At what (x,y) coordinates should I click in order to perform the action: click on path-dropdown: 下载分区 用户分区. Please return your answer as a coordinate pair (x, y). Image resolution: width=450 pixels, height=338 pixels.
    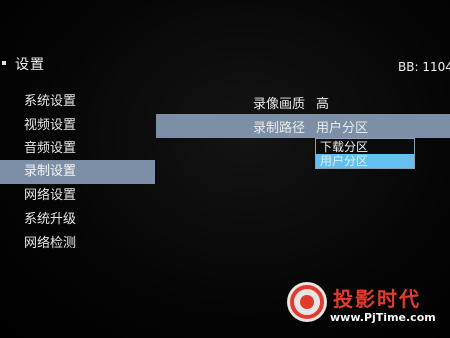
    Looking at the image, I should click on (365, 153).